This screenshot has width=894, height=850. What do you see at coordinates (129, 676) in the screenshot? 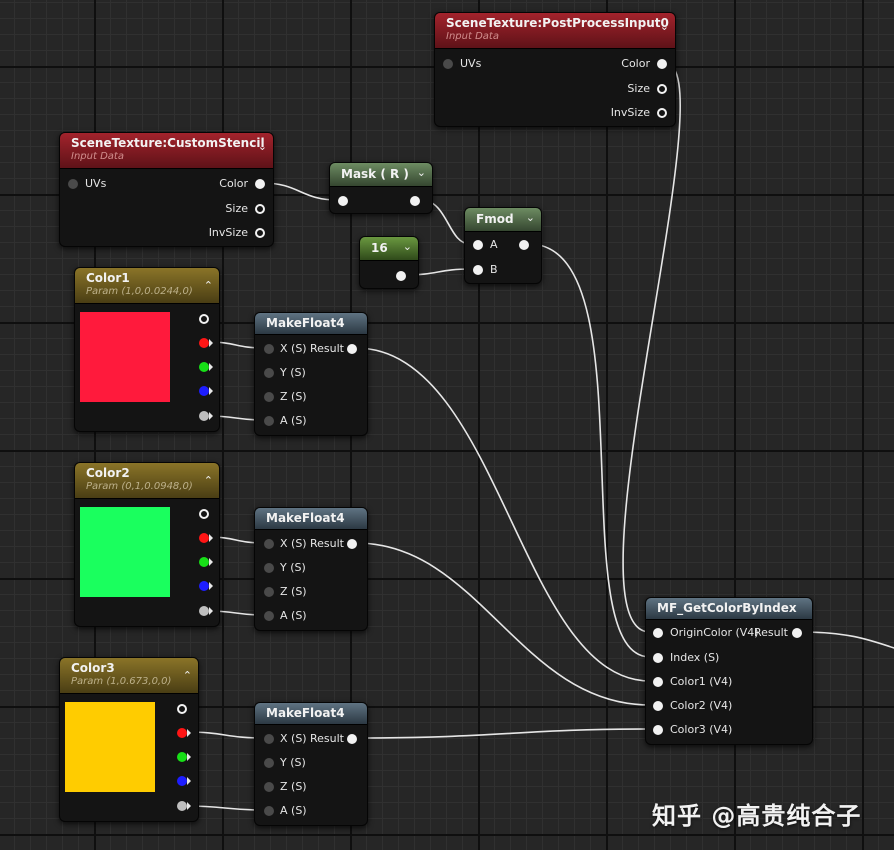
I see `node-header: Color3 Param (1,0.673,0,0) ⌃` at bounding box center [129, 676].